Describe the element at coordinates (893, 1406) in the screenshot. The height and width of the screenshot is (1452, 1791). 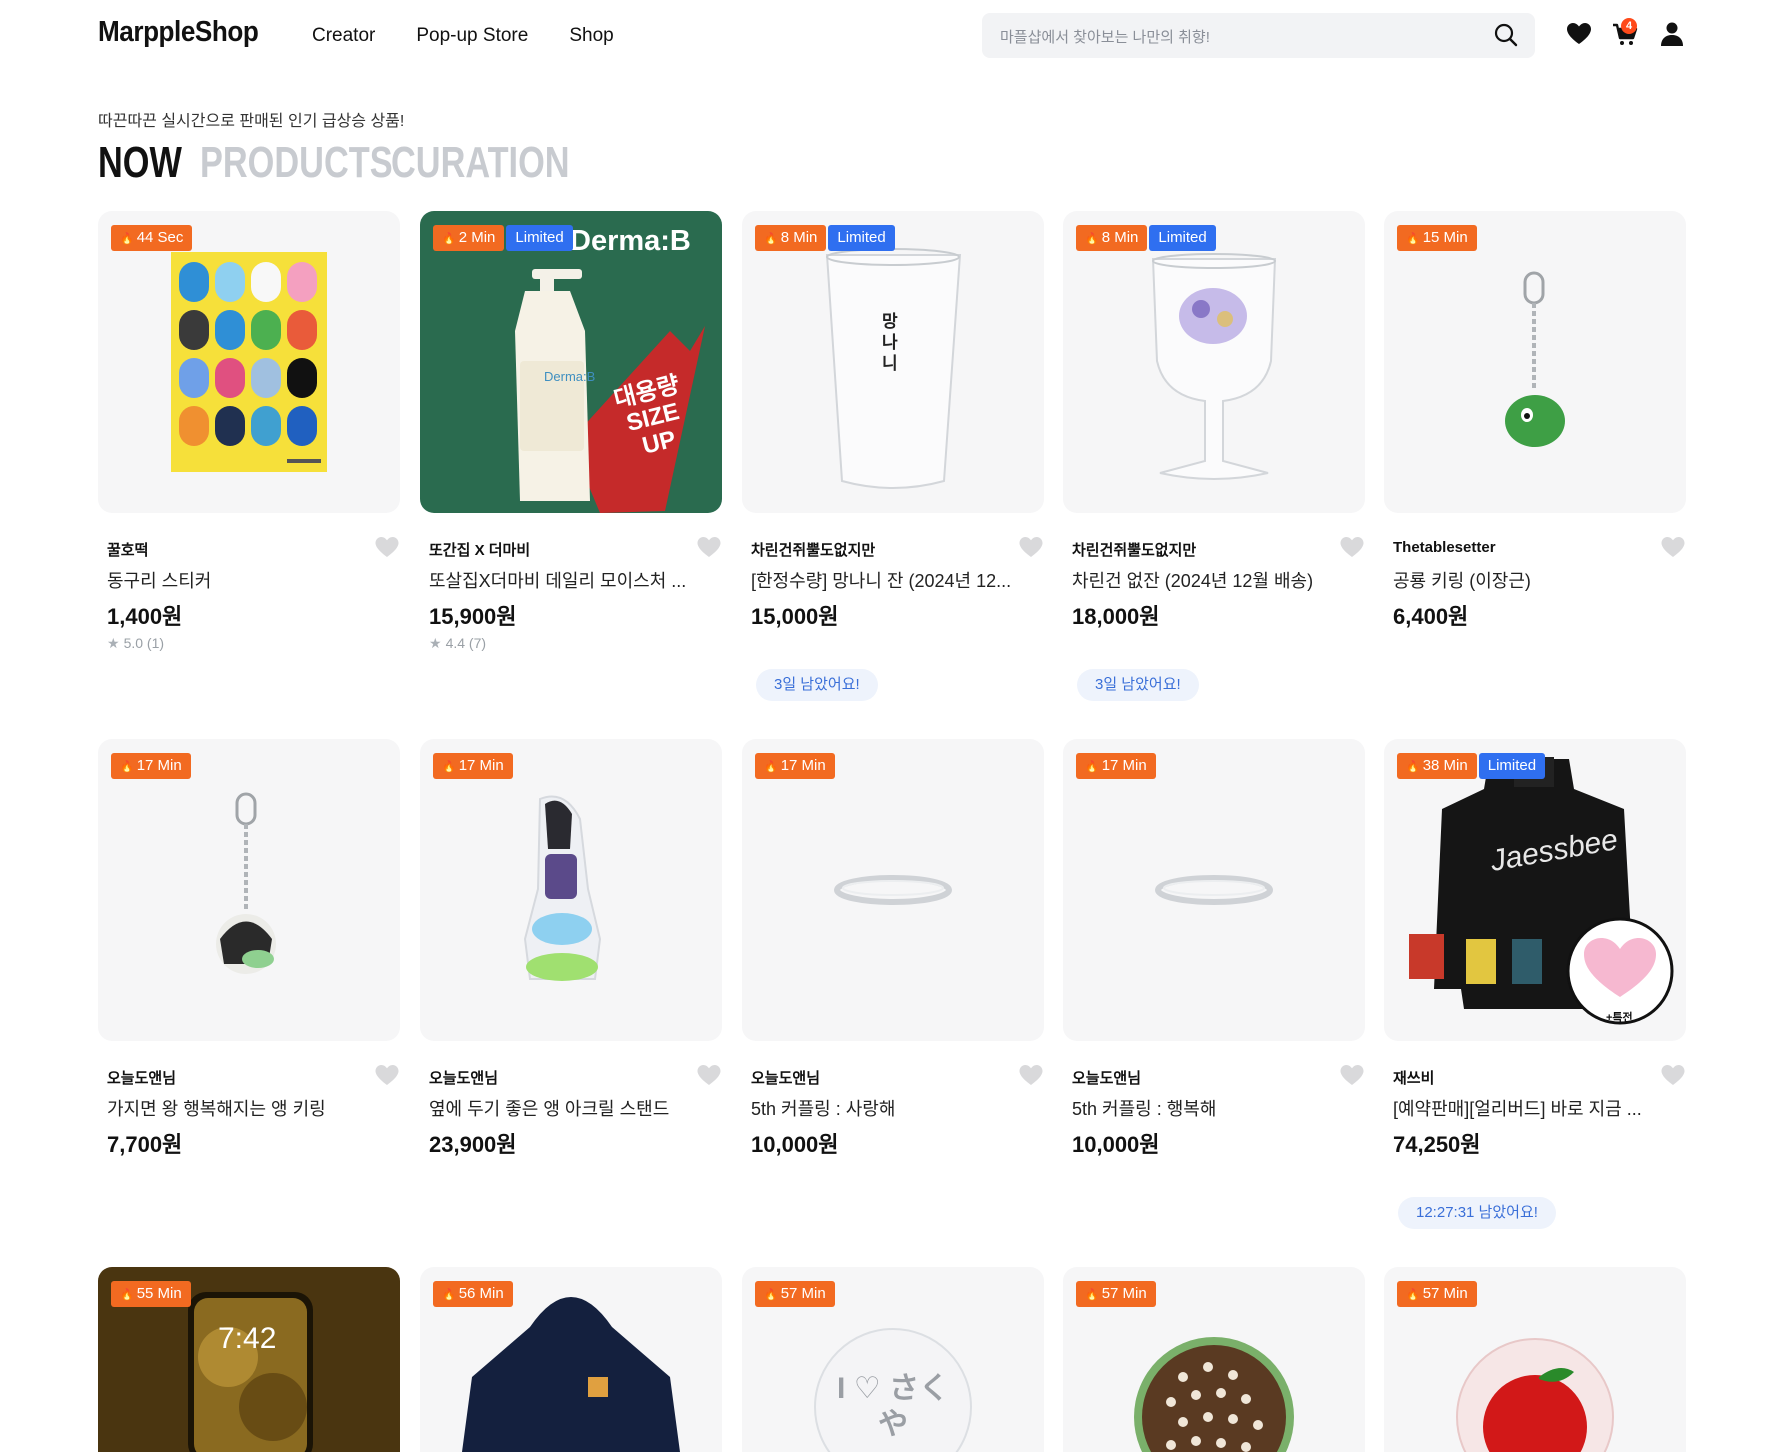
I see `pin-text: I ♡ さくや` at that location.